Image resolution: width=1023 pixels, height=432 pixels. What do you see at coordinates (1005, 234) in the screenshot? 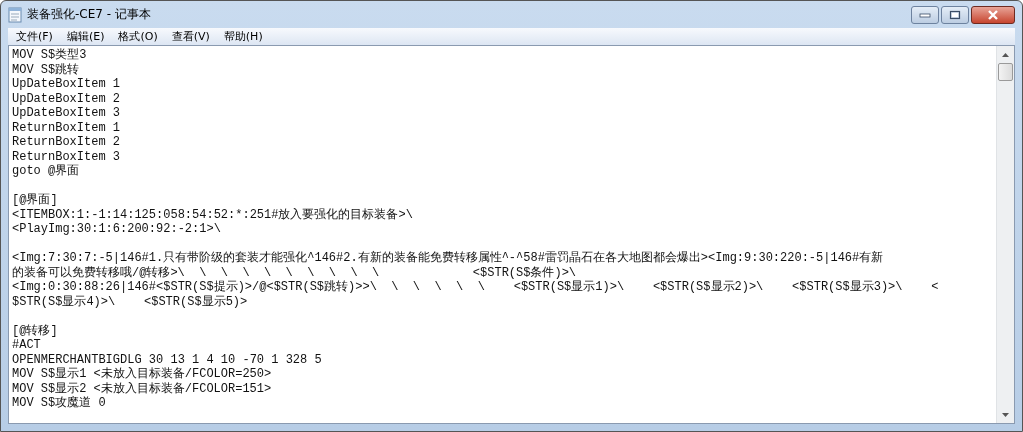
I see `vertical-scrollbar` at bounding box center [1005, 234].